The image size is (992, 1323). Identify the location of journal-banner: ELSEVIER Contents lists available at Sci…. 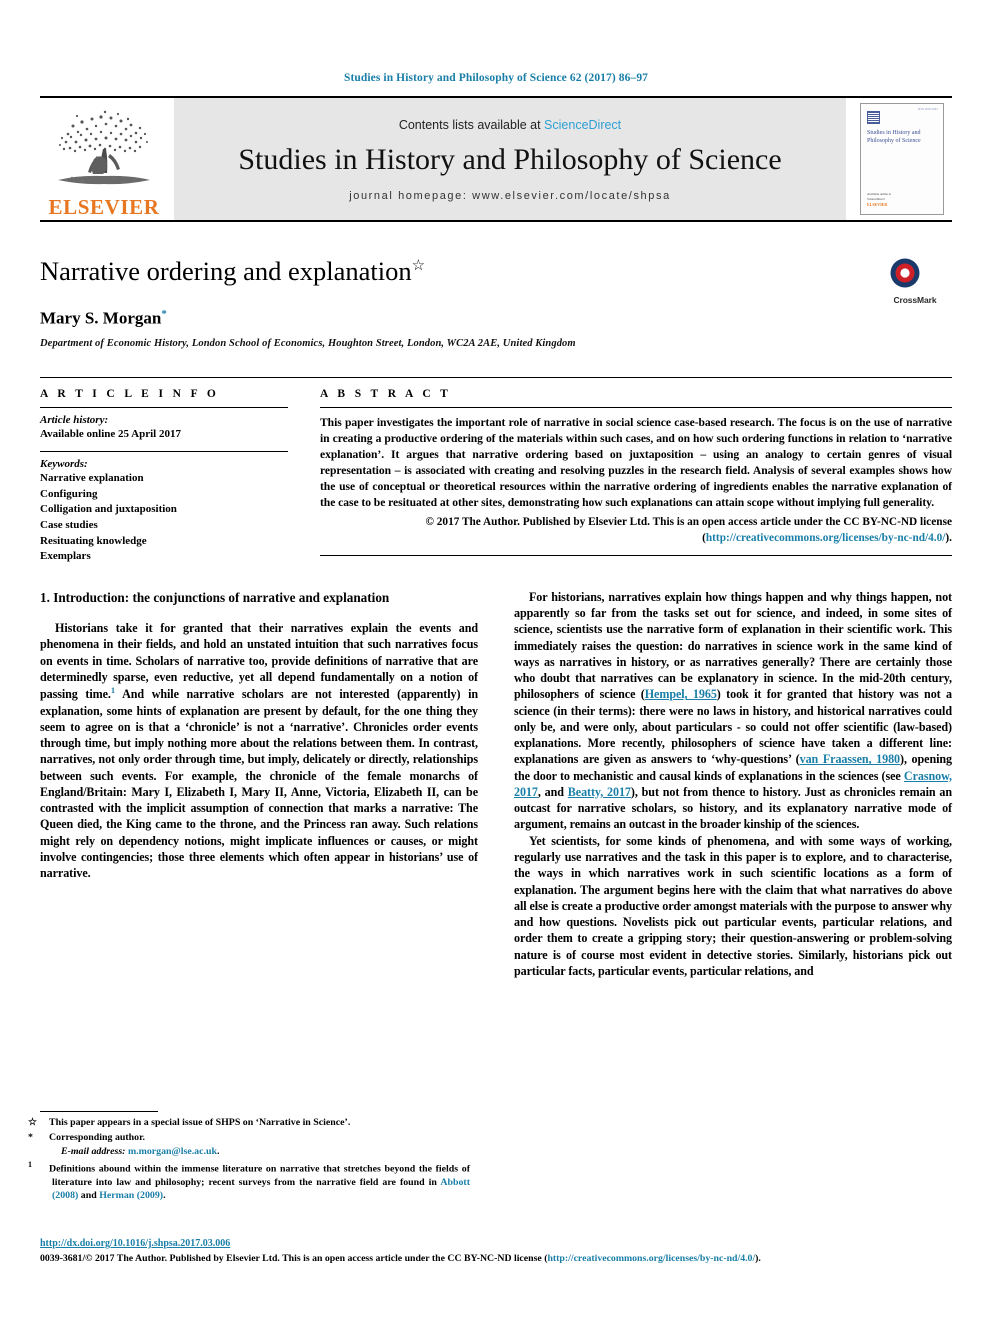
(496, 158).